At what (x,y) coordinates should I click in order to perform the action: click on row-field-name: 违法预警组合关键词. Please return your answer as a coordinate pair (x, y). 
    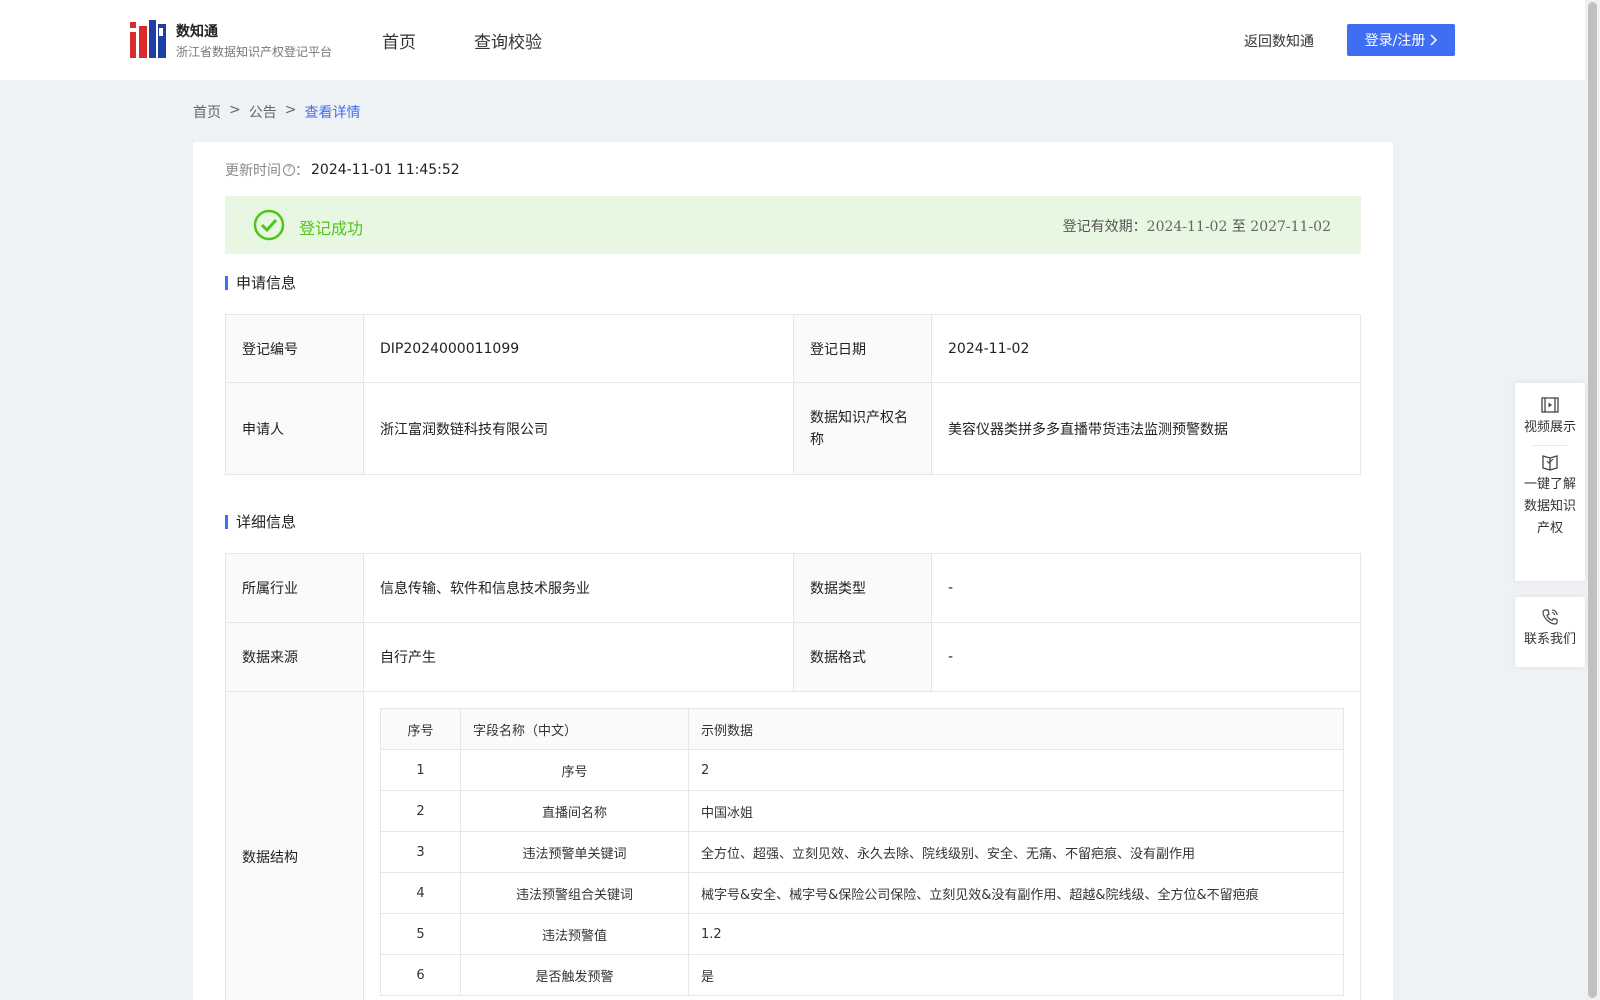
    Looking at the image, I should click on (574, 893).